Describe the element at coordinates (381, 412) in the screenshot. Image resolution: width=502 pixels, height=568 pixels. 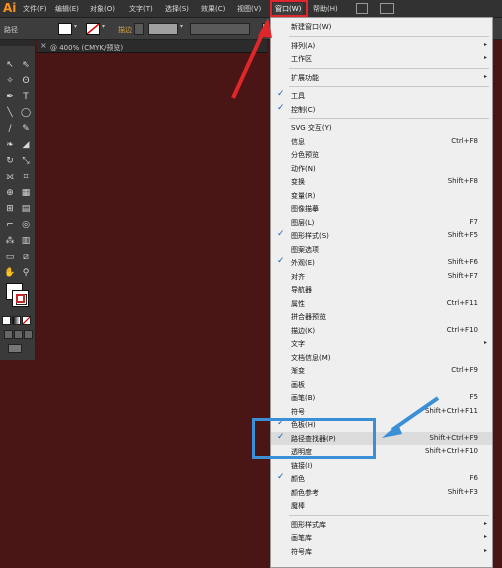
I see `window-menu-item: 符号 Shift+Ctrl+F11` at that location.